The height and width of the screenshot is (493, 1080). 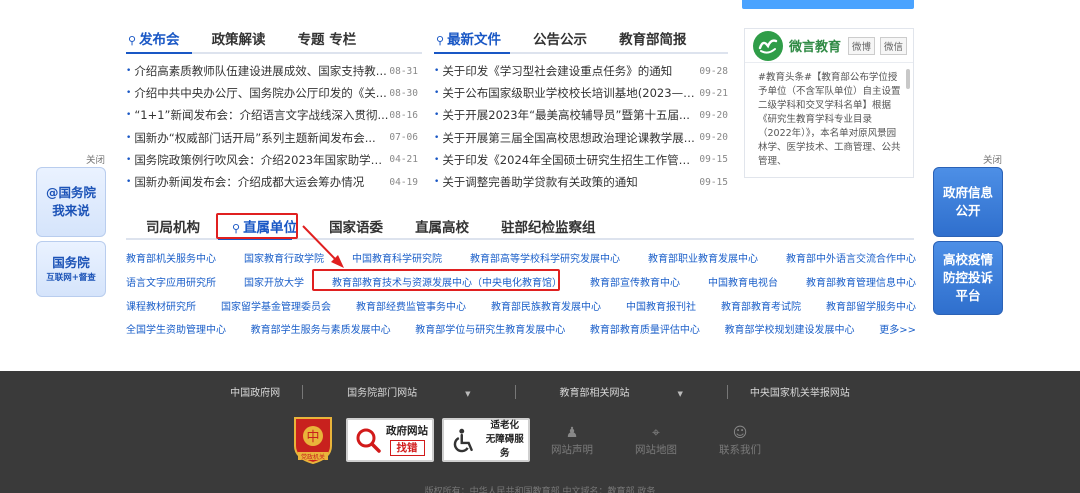 What do you see at coordinates (581, 115) in the screenshot?
I see `list-item: • 关于开展2023年“最美高校辅导员”暨第十五届... 09-20` at bounding box center [581, 115].